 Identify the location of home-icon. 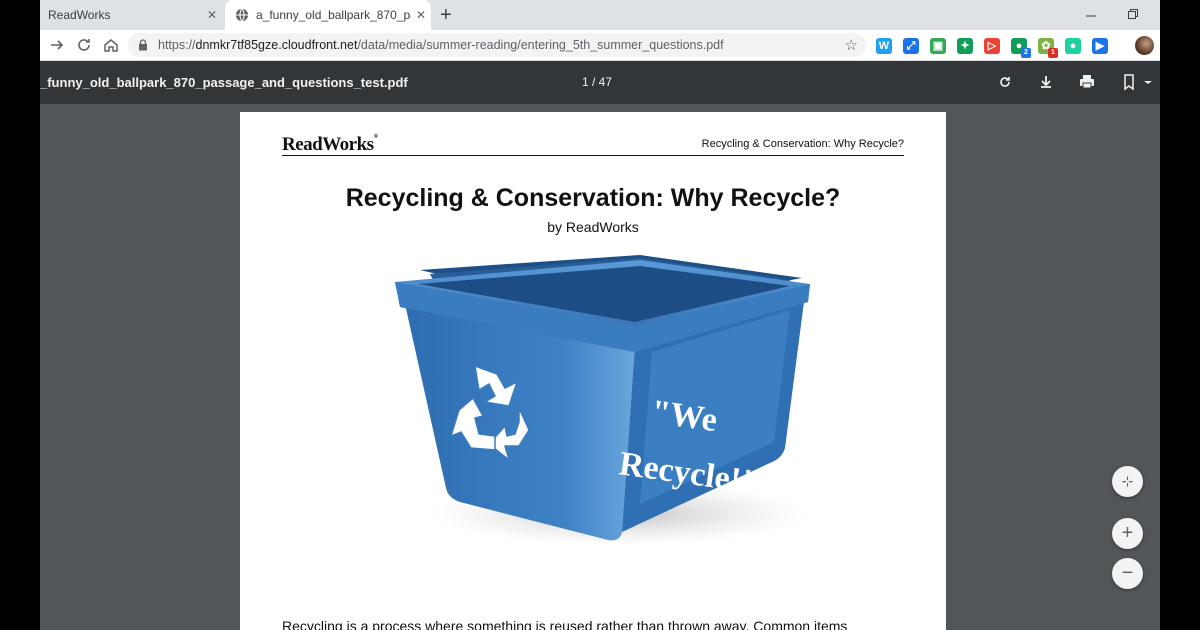
(111, 45).